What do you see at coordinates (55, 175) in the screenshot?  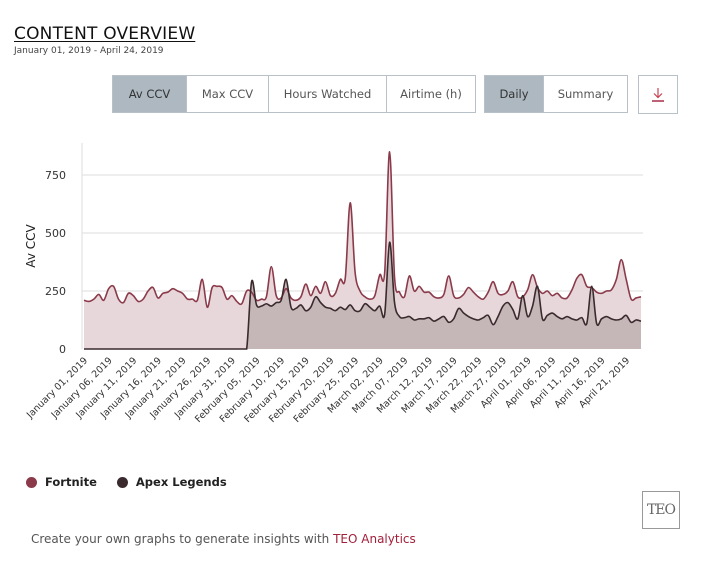 I see `y-tick-label: 750` at bounding box center [55, 175].